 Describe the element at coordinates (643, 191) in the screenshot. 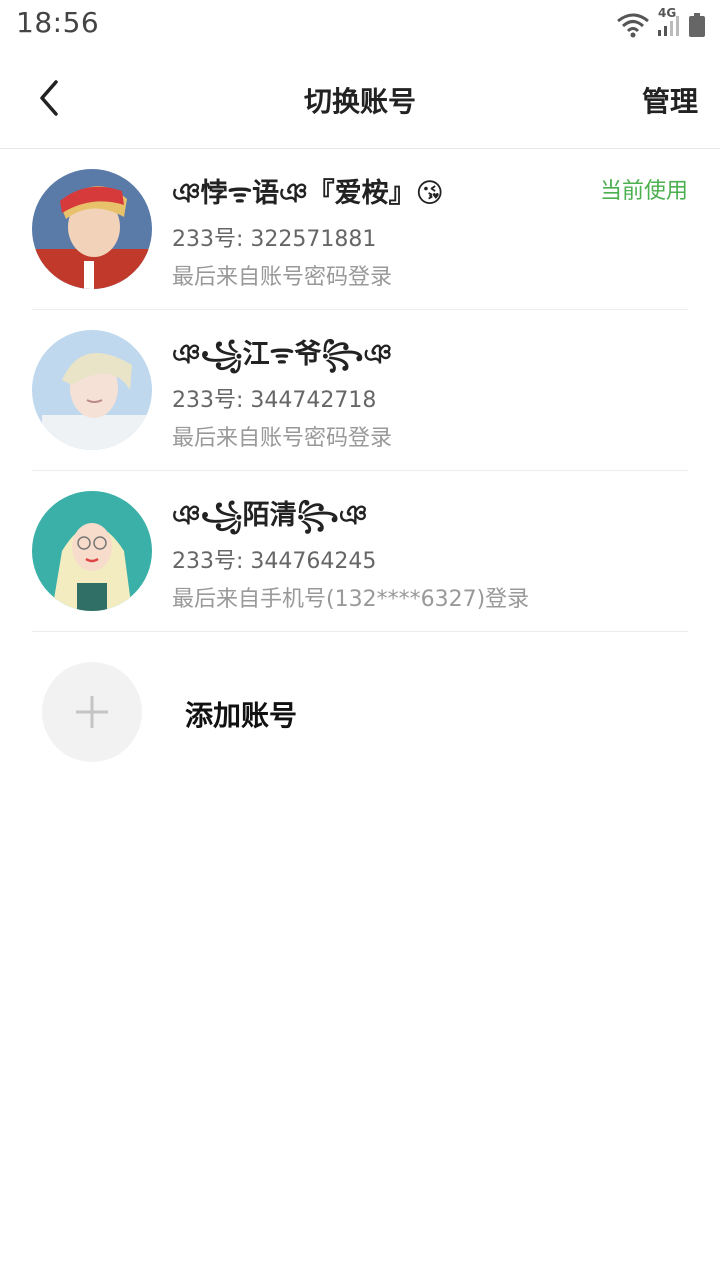

I see `current-account-badge: 当前使用` at that location.